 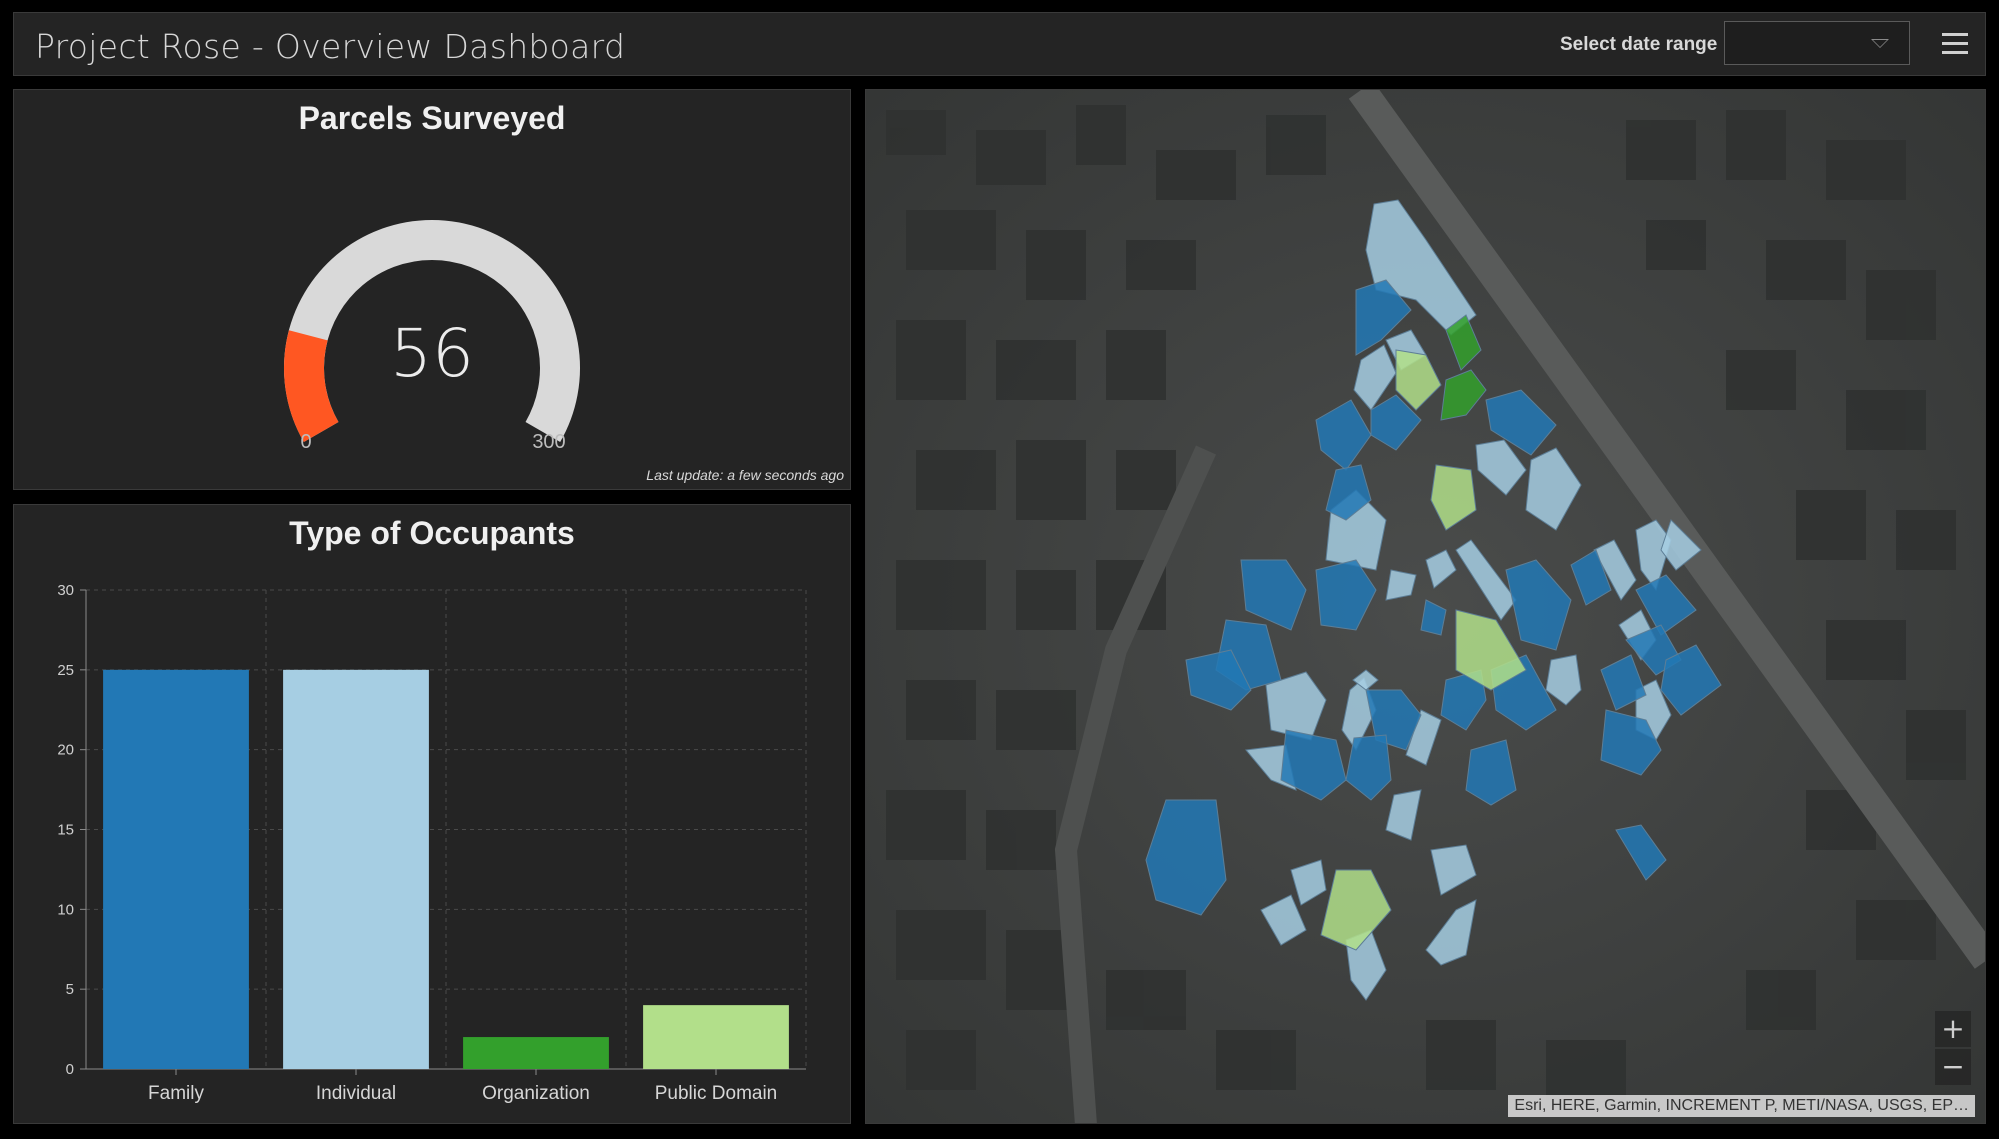 I want to click on y-tick-label: 5, so click(x=70, y=989).